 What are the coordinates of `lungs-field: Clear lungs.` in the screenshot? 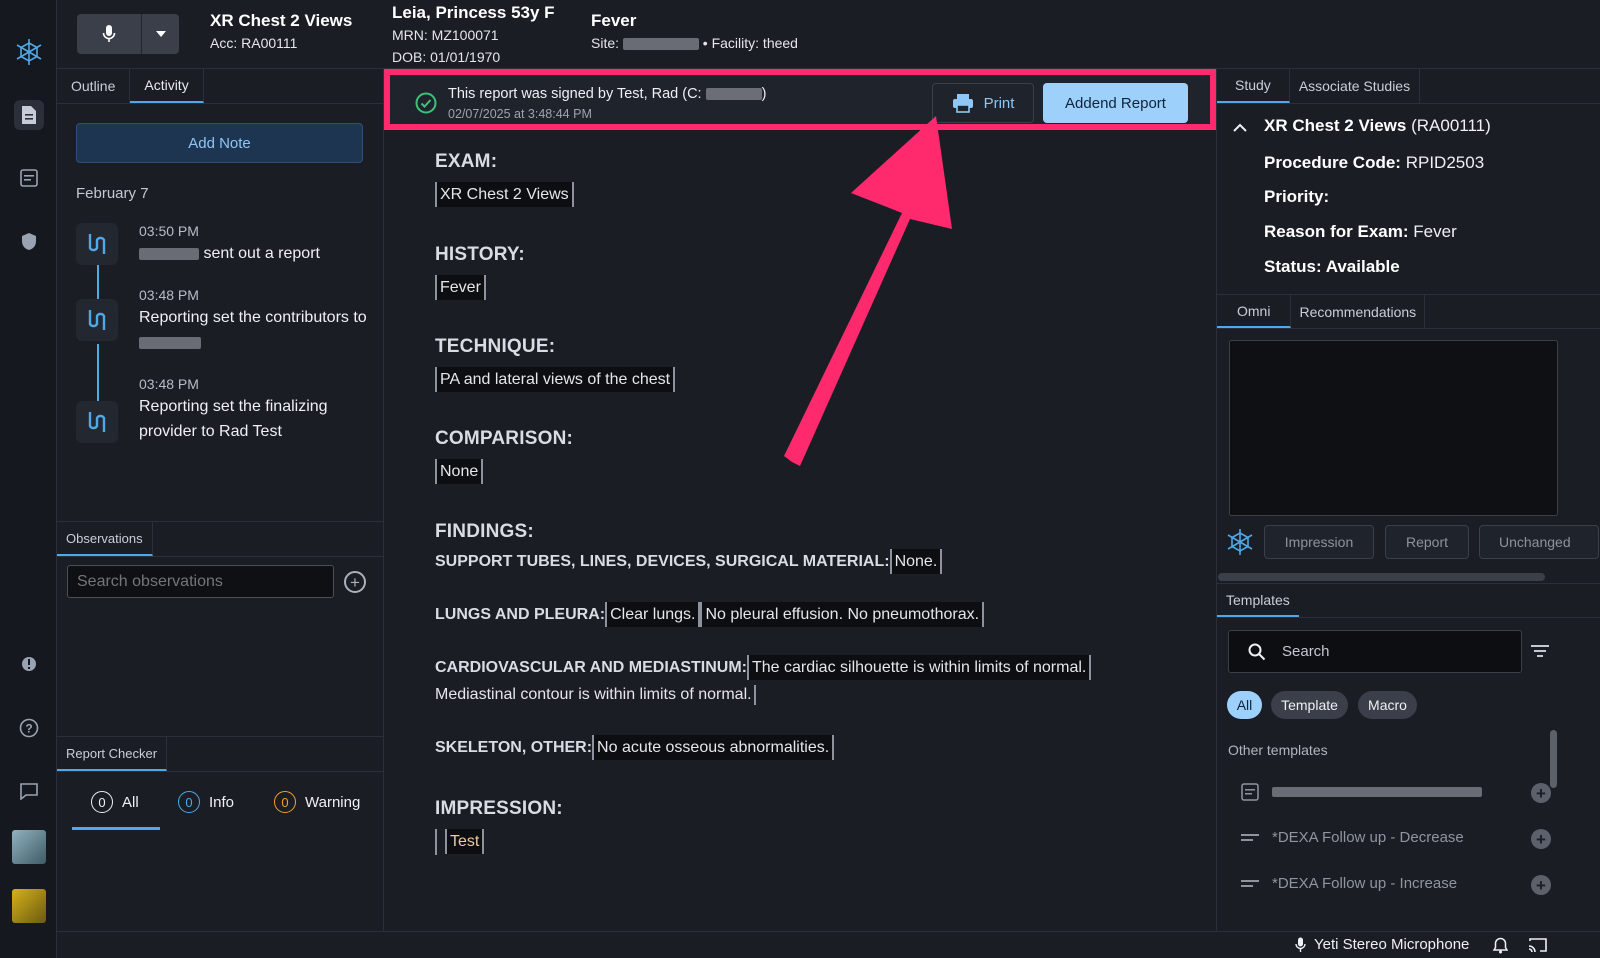 It's located at (653, 614).